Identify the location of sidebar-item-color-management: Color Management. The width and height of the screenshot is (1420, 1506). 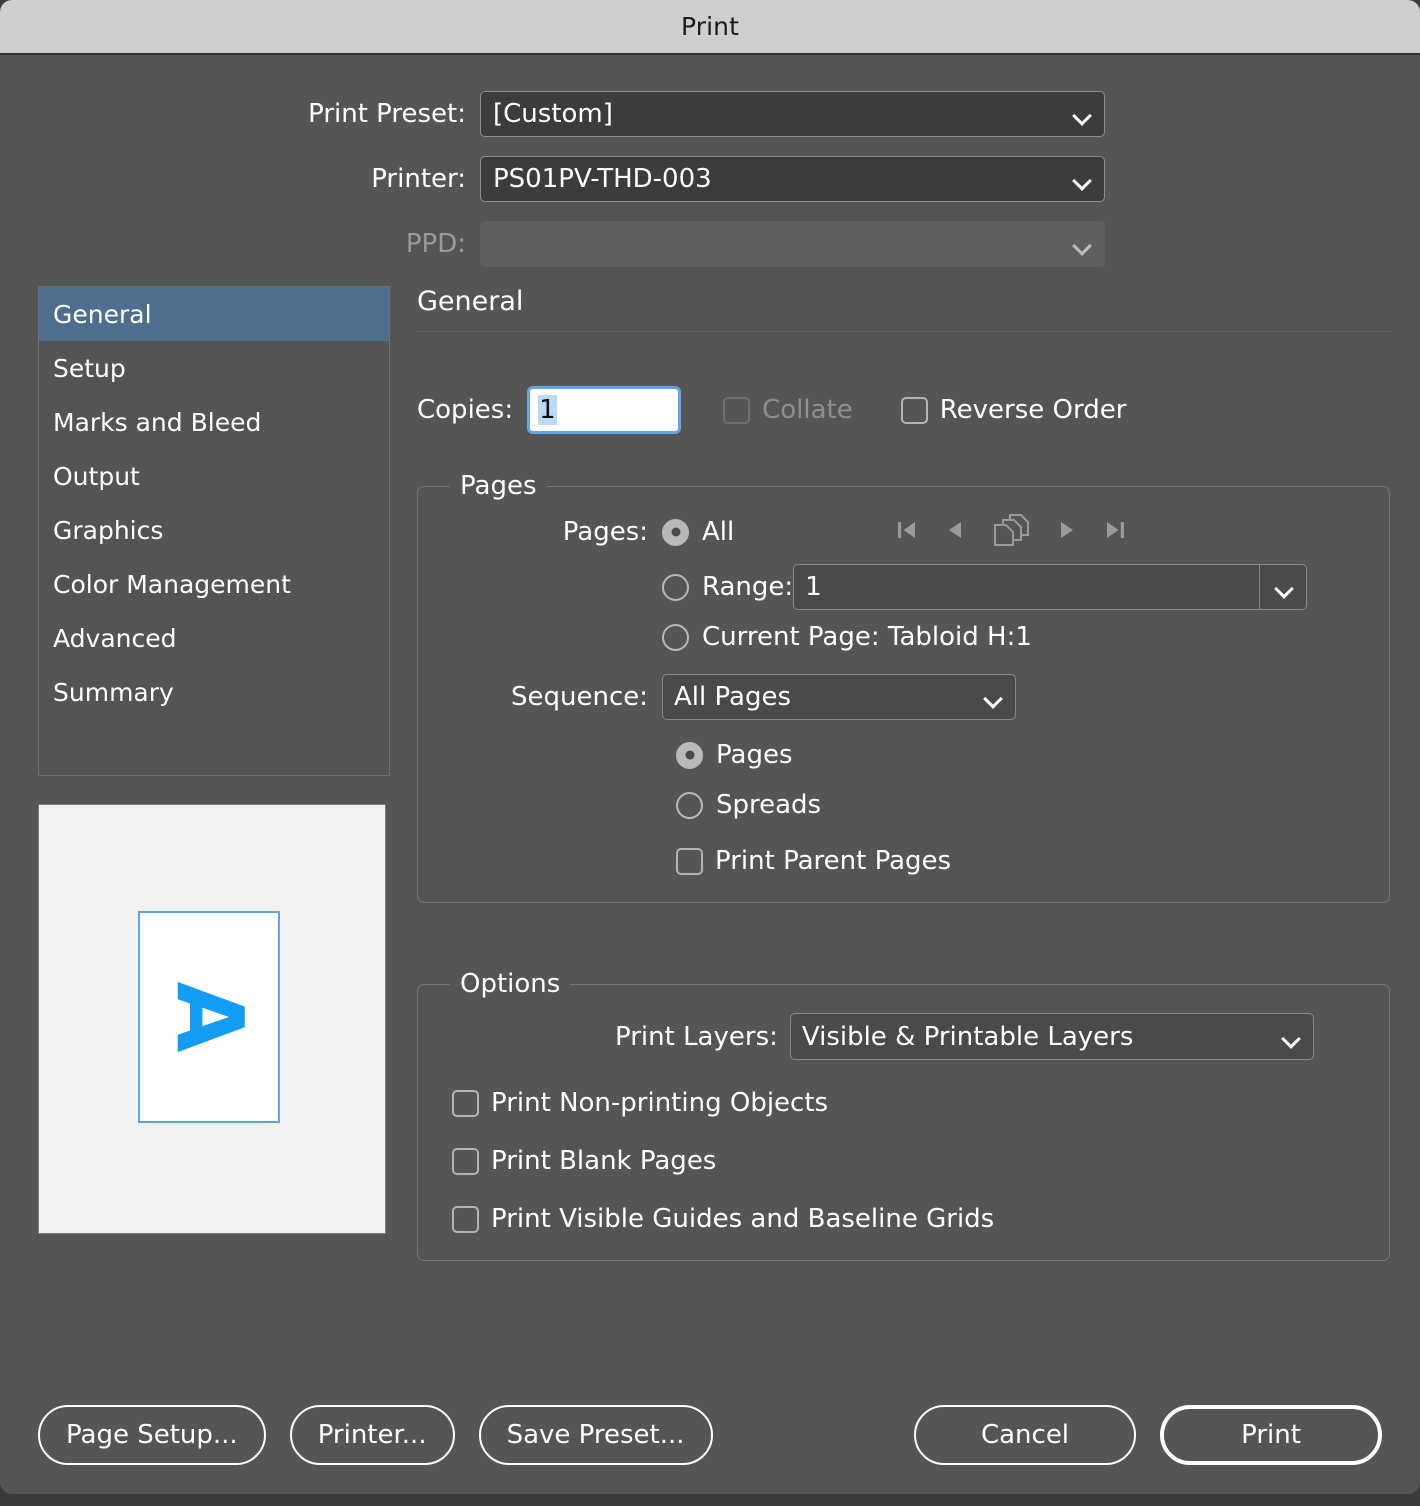
(214, 584).